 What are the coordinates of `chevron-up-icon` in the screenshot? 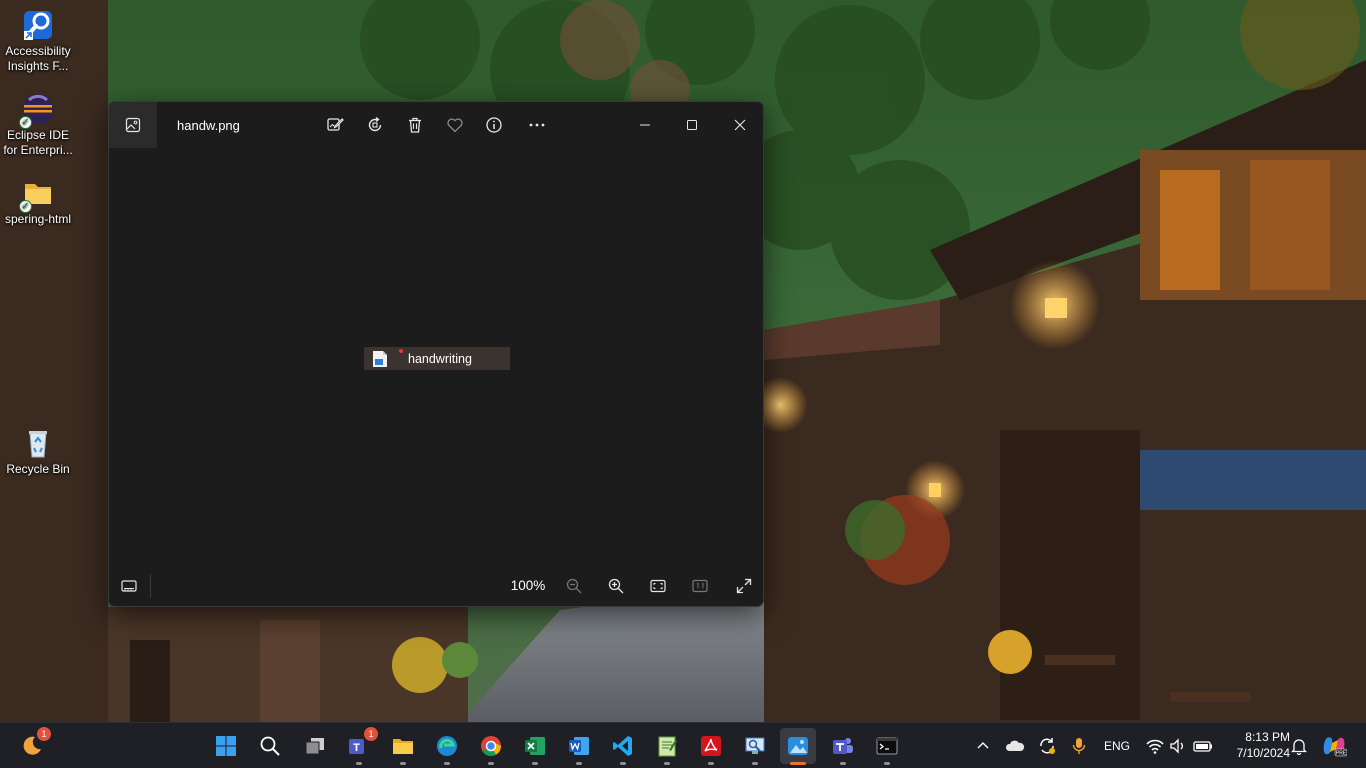 It's located at (983, 745).